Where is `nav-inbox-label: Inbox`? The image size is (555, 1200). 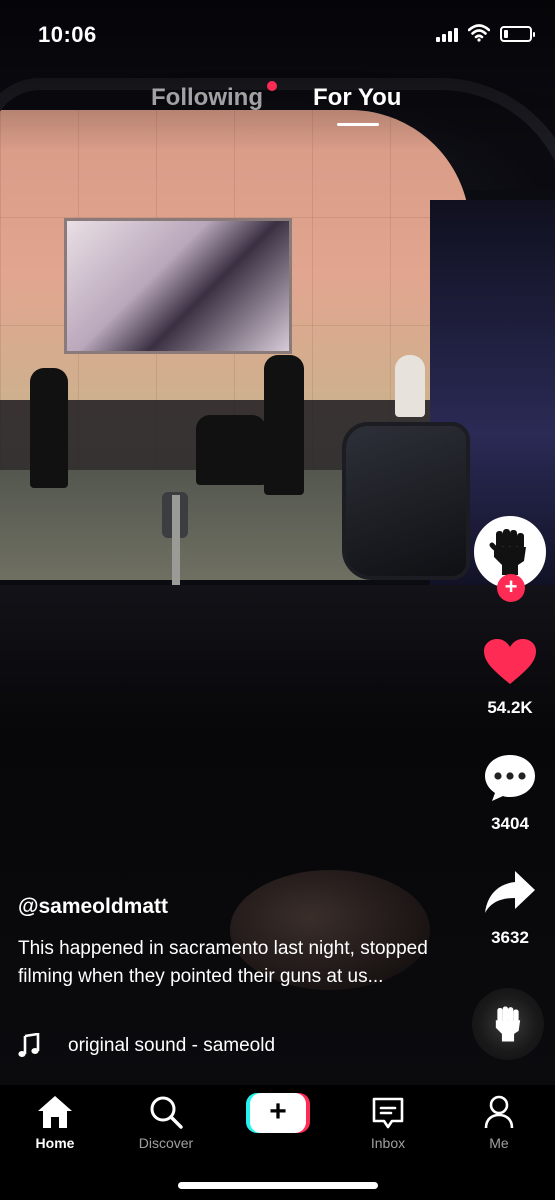 nav-inbox-label: Inbox is located at coordinates (388, 1143).